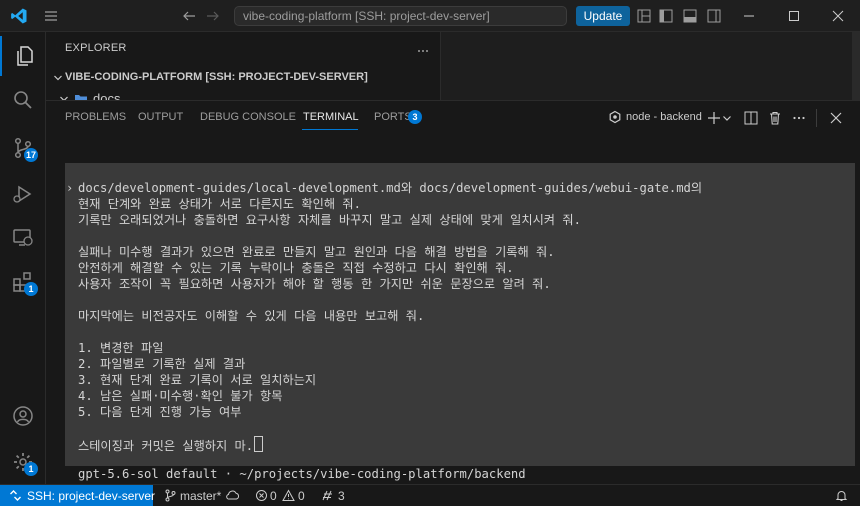 The height and width of the screenshot is (506, 860). What do you see at coordinates (233, 495) in the screenshot?
I see `sync-cloud-icon` at bounding box center [233, 495].